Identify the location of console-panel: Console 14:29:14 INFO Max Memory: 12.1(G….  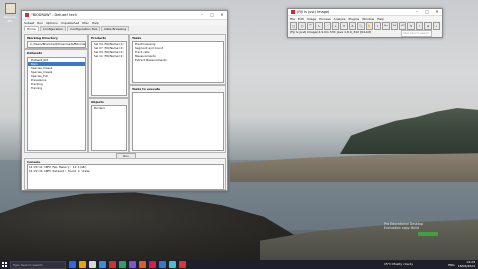
(125, 174).